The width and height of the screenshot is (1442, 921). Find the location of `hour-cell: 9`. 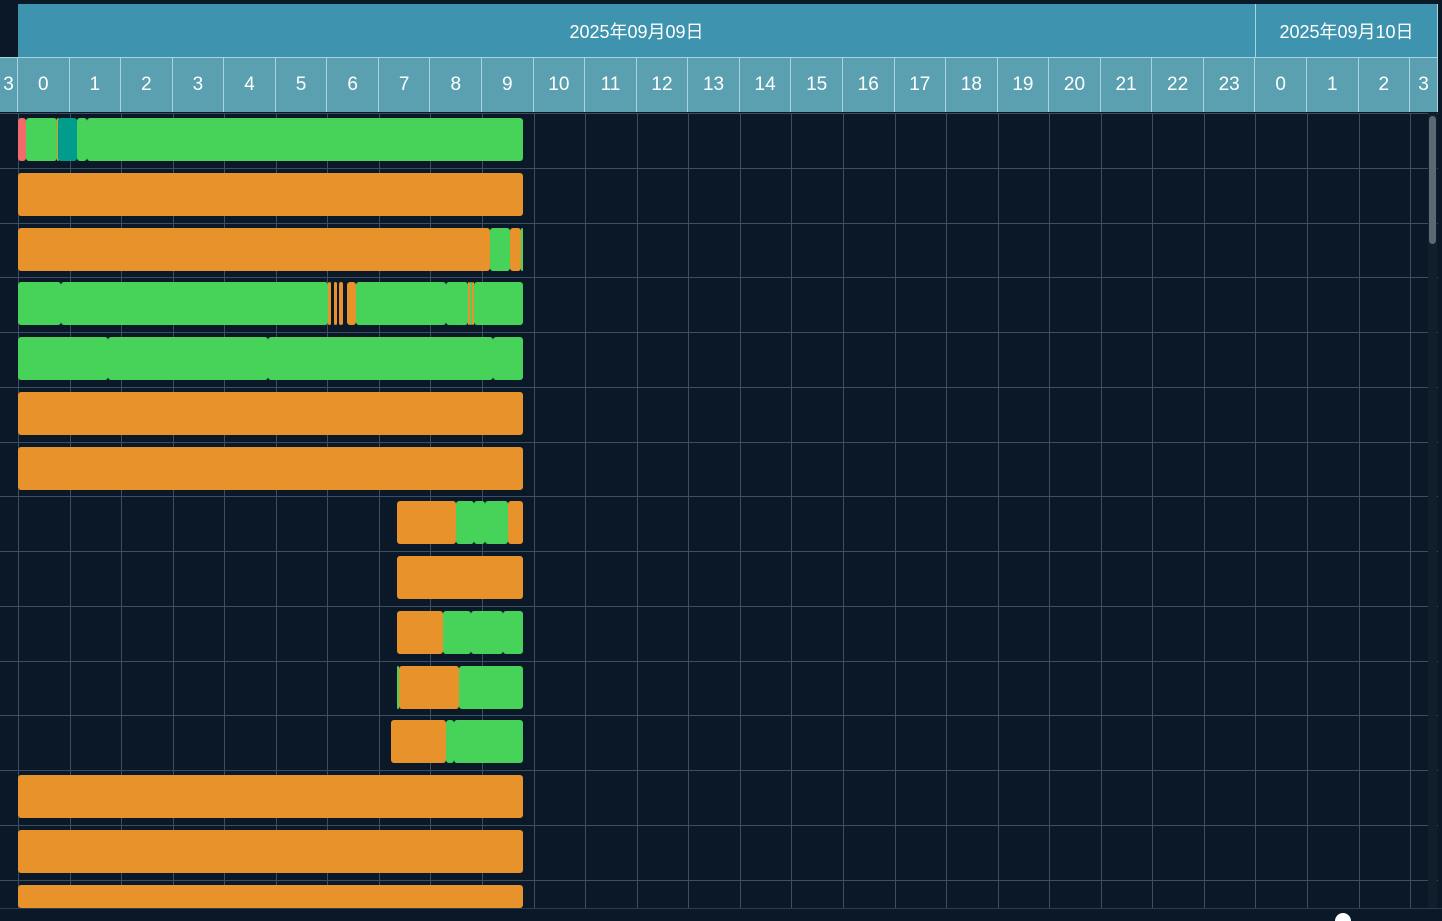

hour-cell: 9 is located at coordinates (508, 84).